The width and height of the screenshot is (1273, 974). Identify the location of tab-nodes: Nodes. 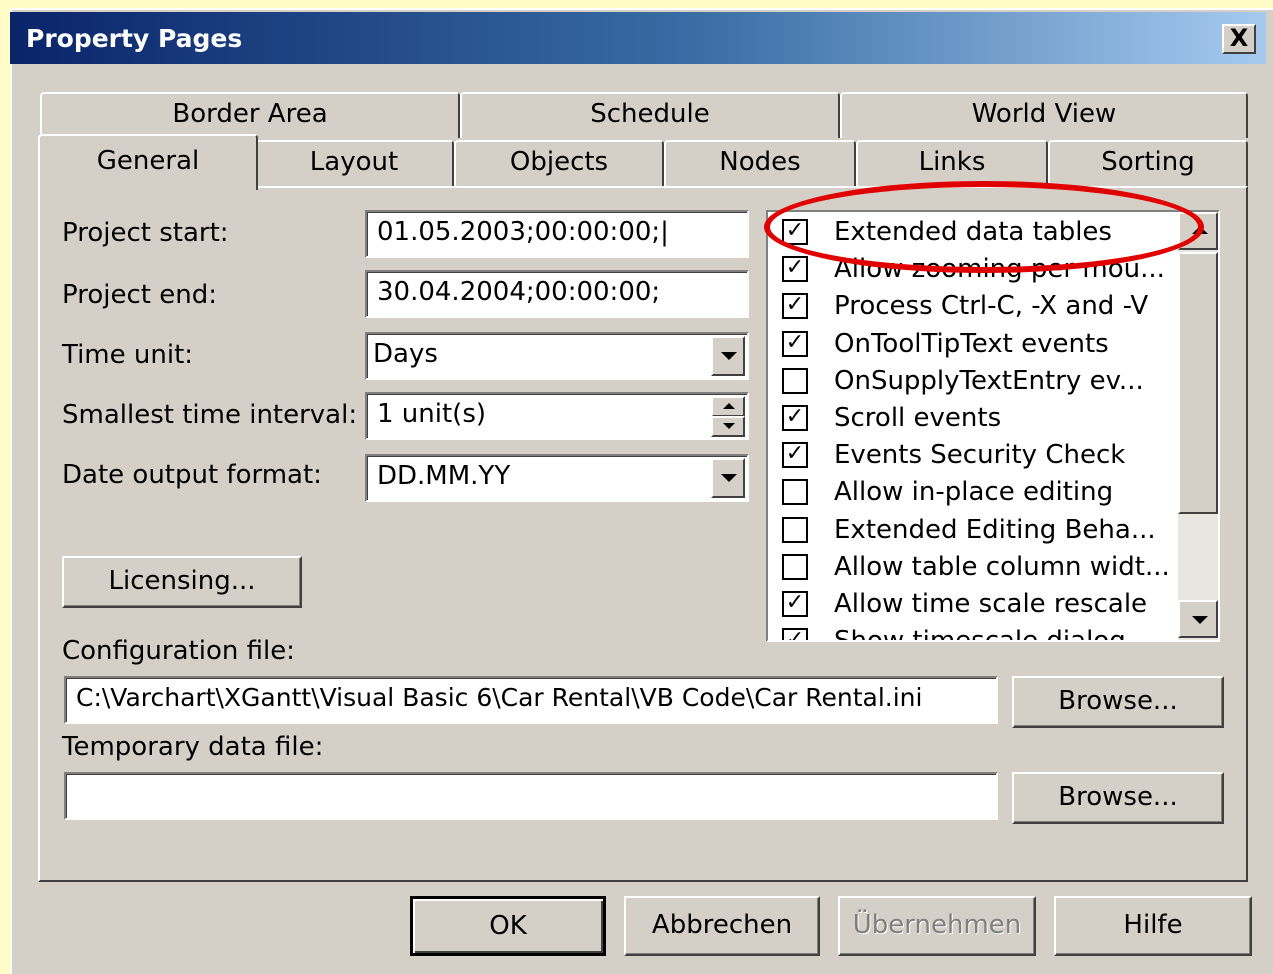
(760, 163).